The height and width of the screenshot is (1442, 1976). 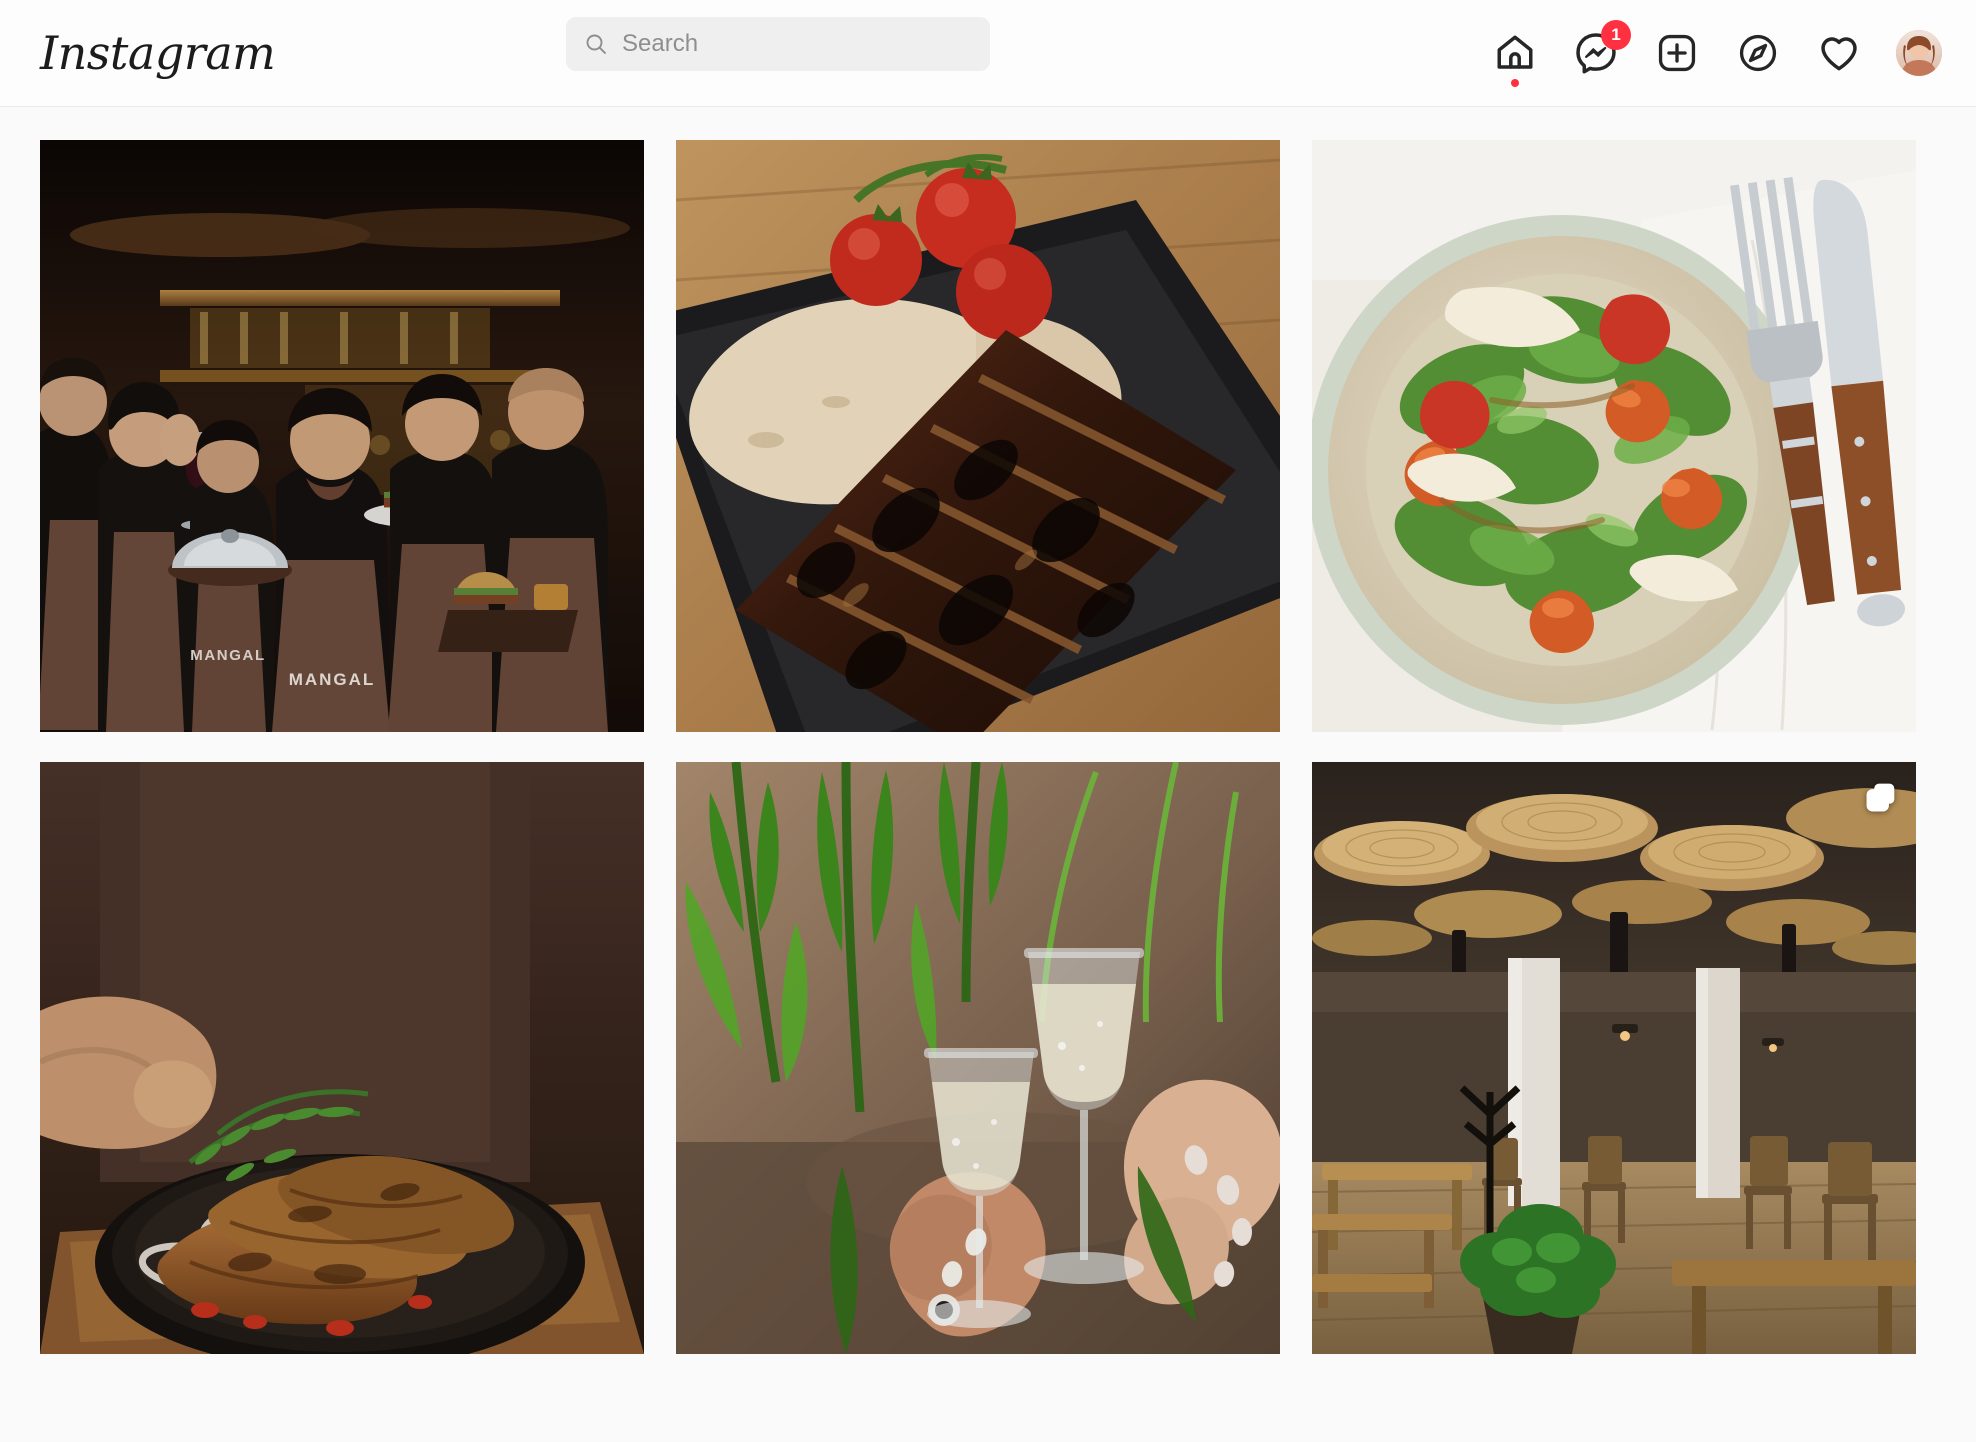 I want to click on home-icon, so click(x=1515, y=58).